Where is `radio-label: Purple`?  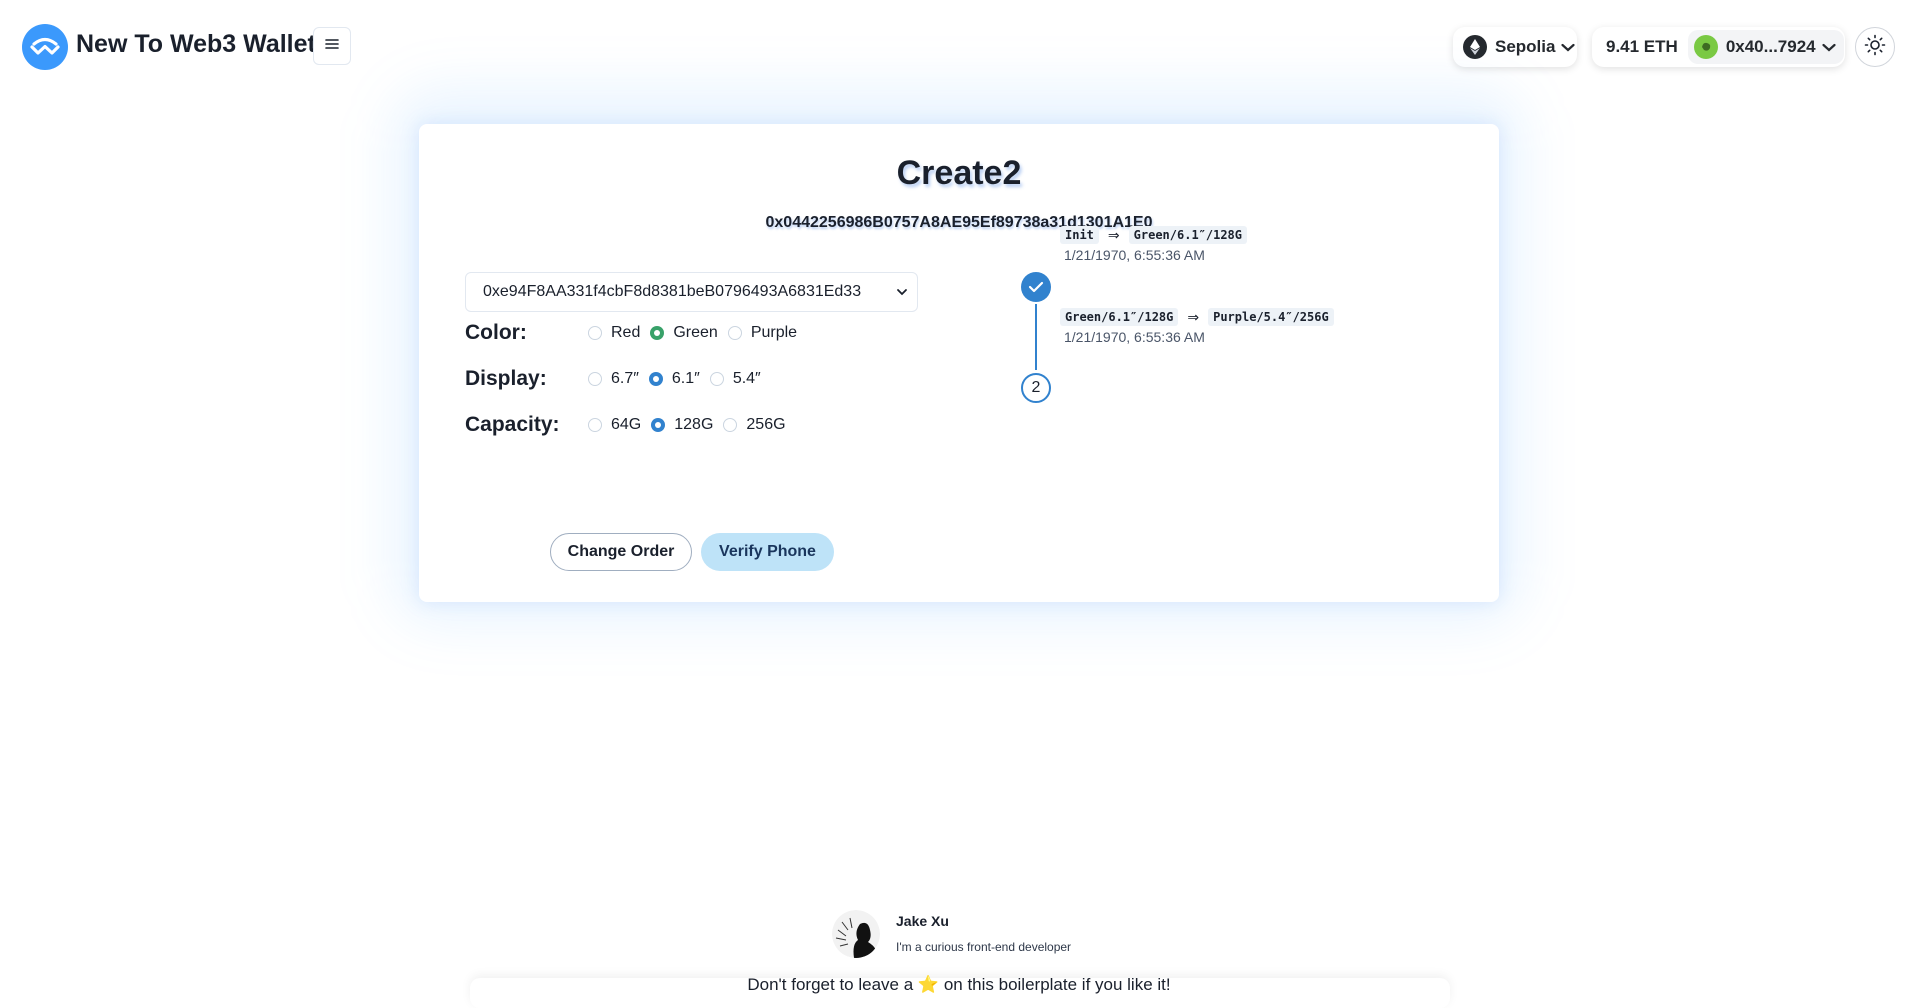 radio-label: Purple is located at coordinates (774, 332).